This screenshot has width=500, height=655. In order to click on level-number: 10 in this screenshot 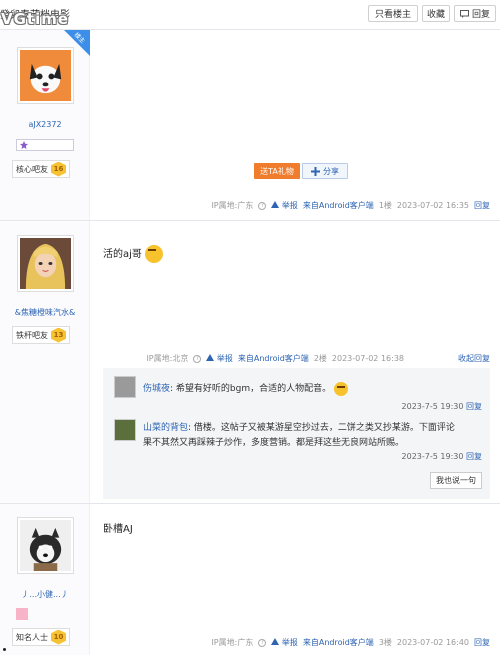, I will do `click(58, 637)`.